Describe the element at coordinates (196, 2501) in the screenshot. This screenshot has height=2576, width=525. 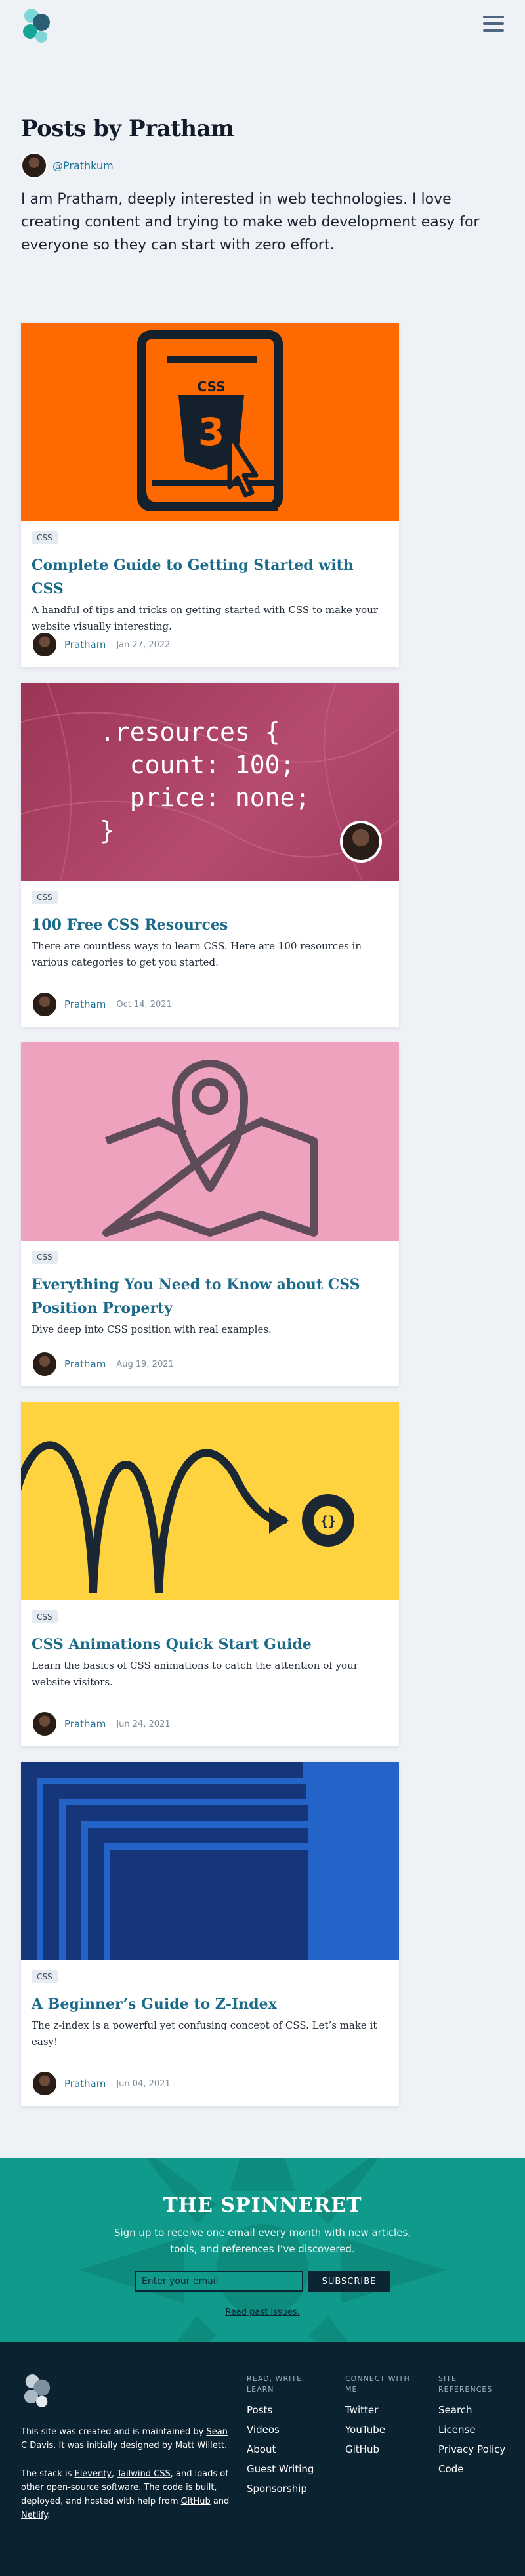
I see `github-link: GitHub` at that location.